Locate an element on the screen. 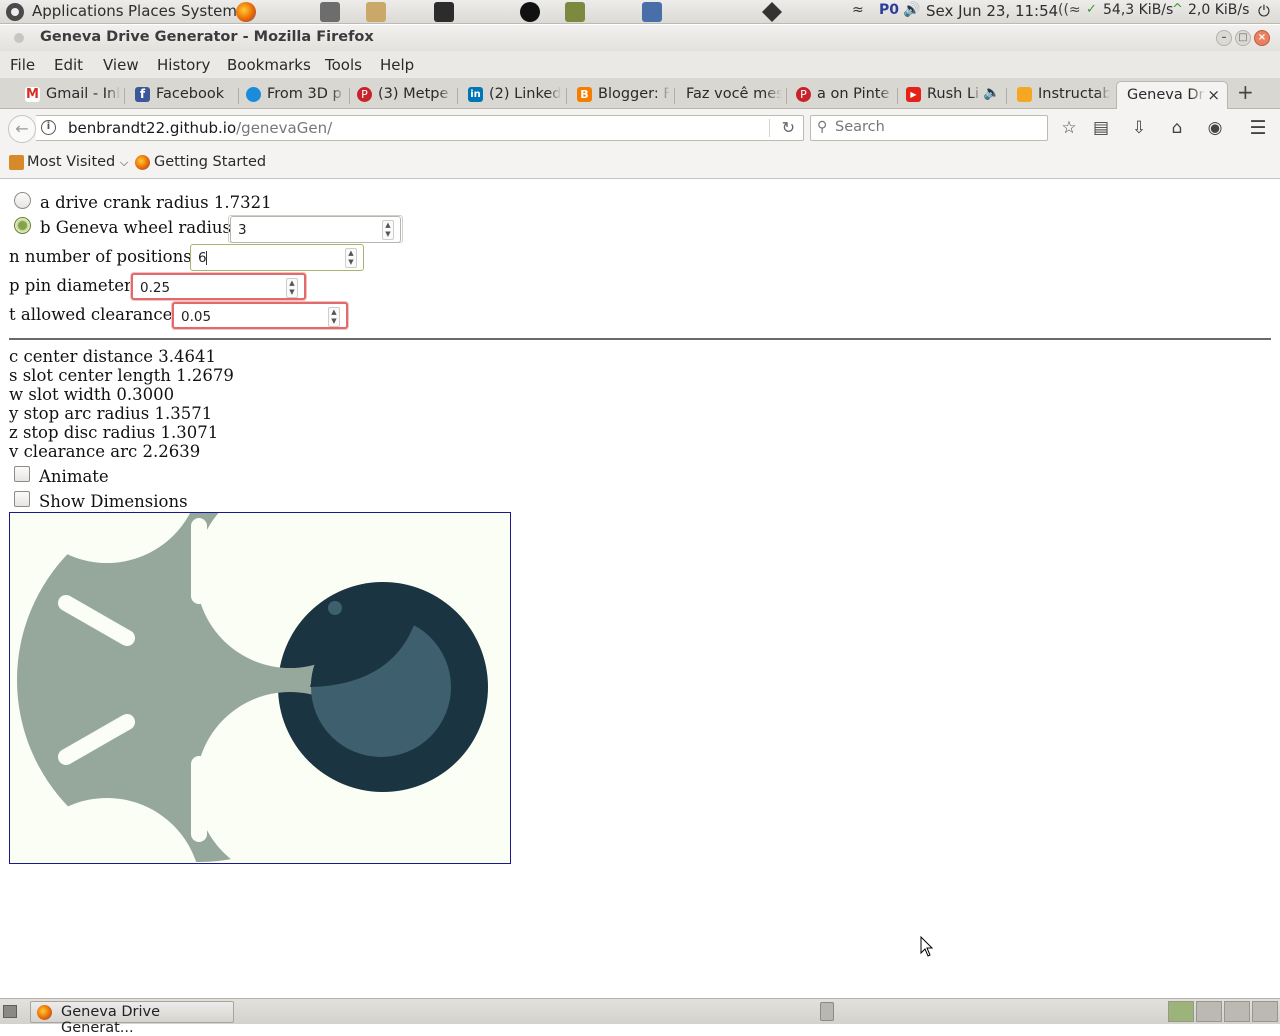  firefox-launcher-icon is located at coordinates (246, 12).